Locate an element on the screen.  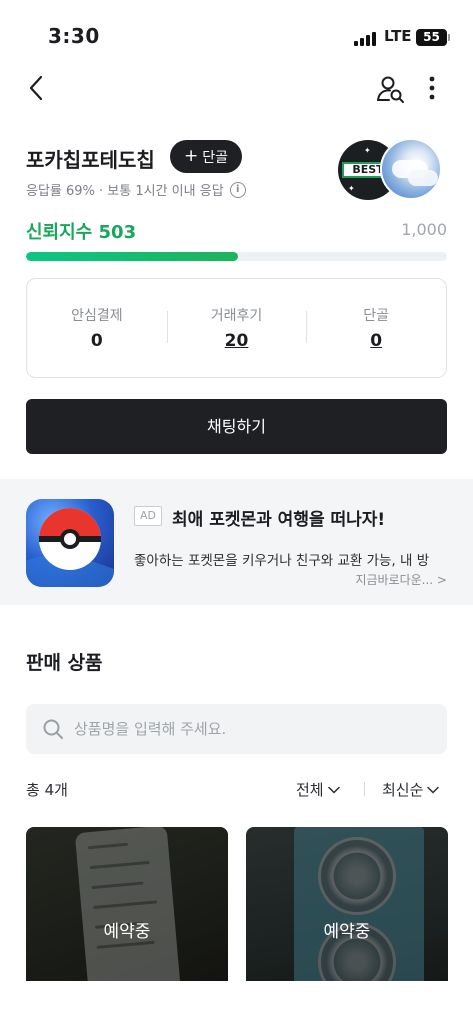
divider is located at coordinates (364, 789).